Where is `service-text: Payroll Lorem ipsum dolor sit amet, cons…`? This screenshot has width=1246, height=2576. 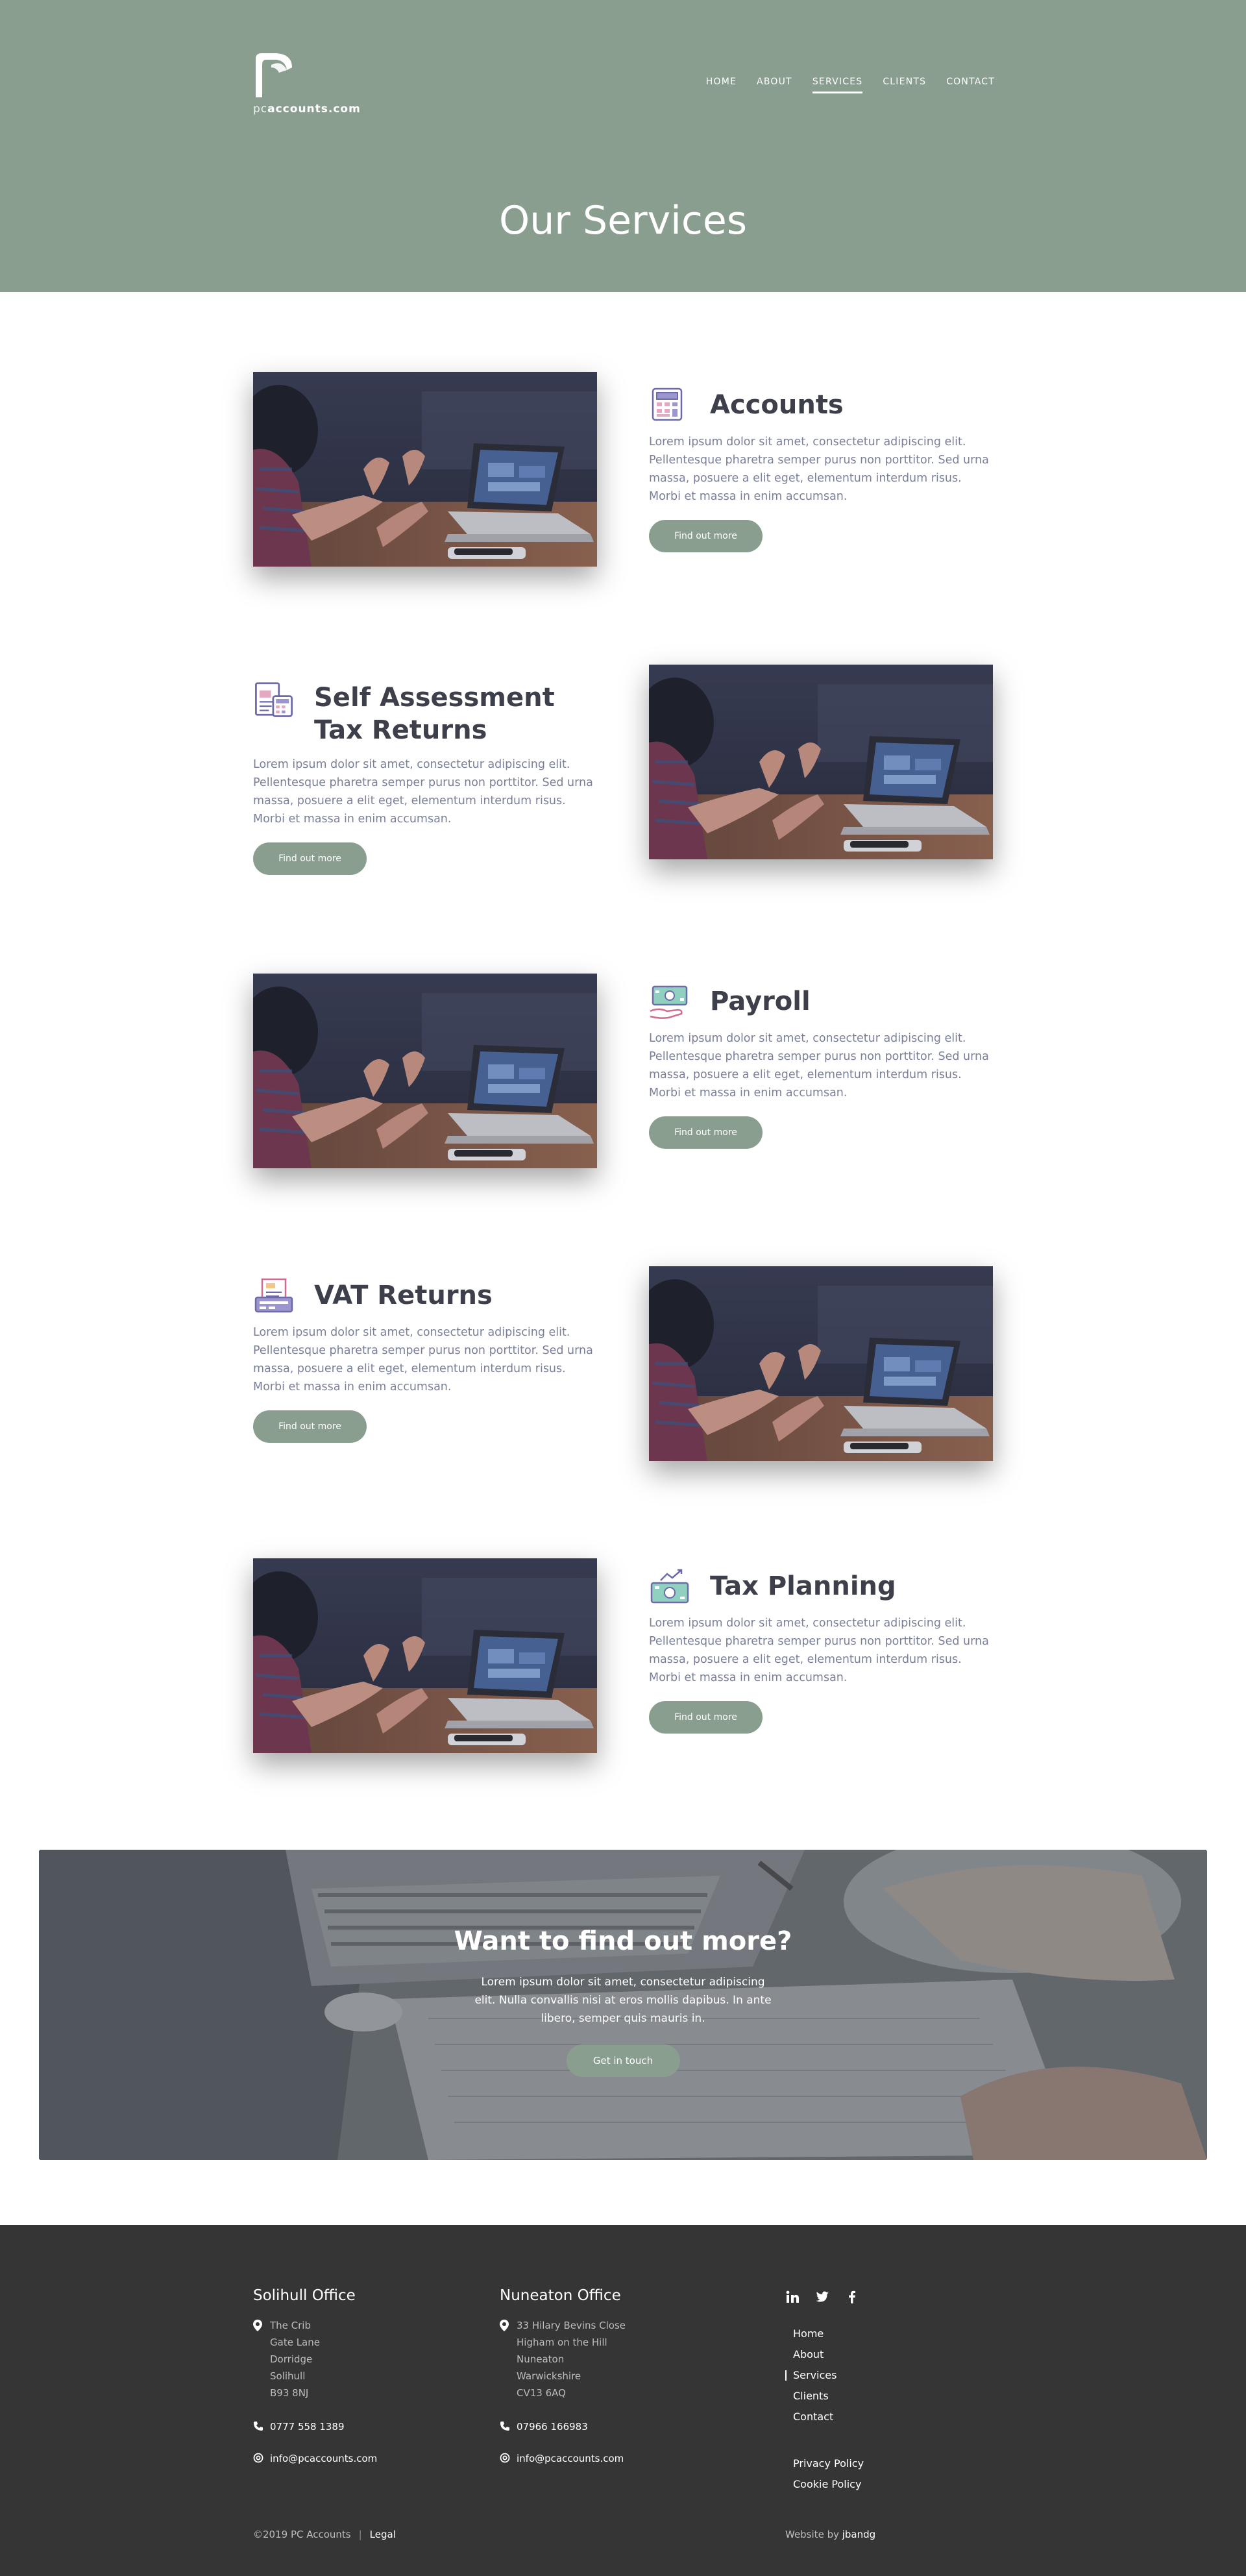 service-text: Payroll Lorem ipsum dolor sit amet, cons… is located at coordinates (821, 1066).